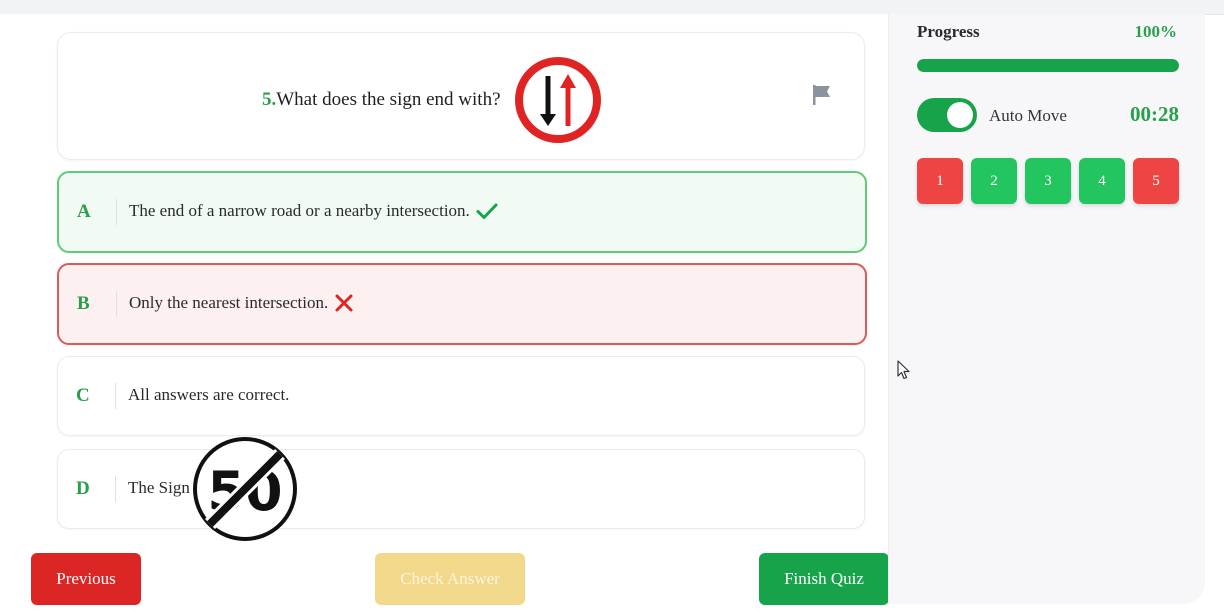 Image resolution: width=1224 pixels, height=614 pixels. I want to click on mouse-cursor-icon, so click(903, 370).